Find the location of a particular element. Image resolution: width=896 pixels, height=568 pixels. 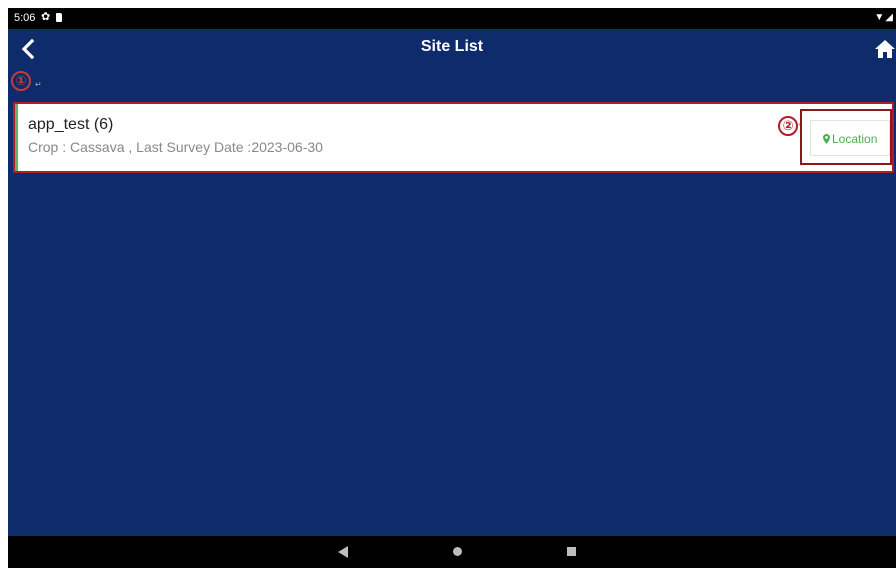

gear-icon: ✿ is located at coordinates (46, 17).